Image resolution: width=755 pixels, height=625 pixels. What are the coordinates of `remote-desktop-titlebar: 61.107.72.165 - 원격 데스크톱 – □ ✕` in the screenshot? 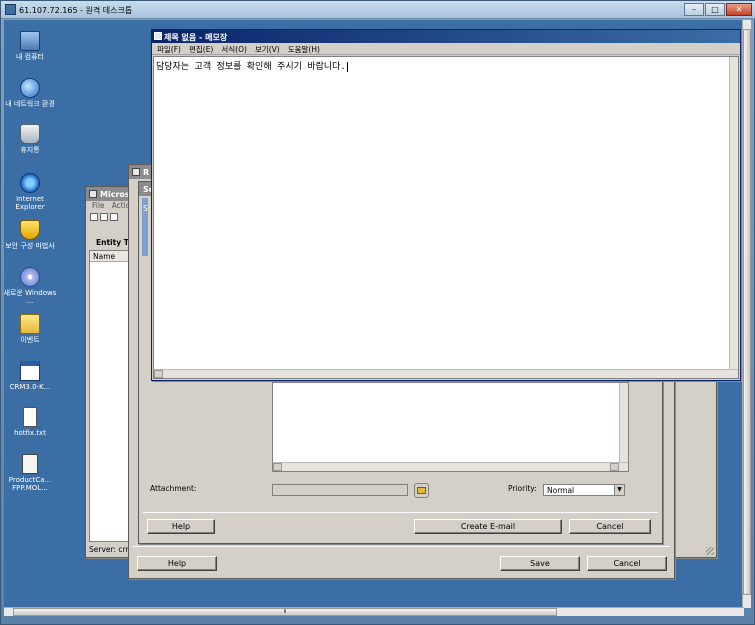 It's located at (378, 10).